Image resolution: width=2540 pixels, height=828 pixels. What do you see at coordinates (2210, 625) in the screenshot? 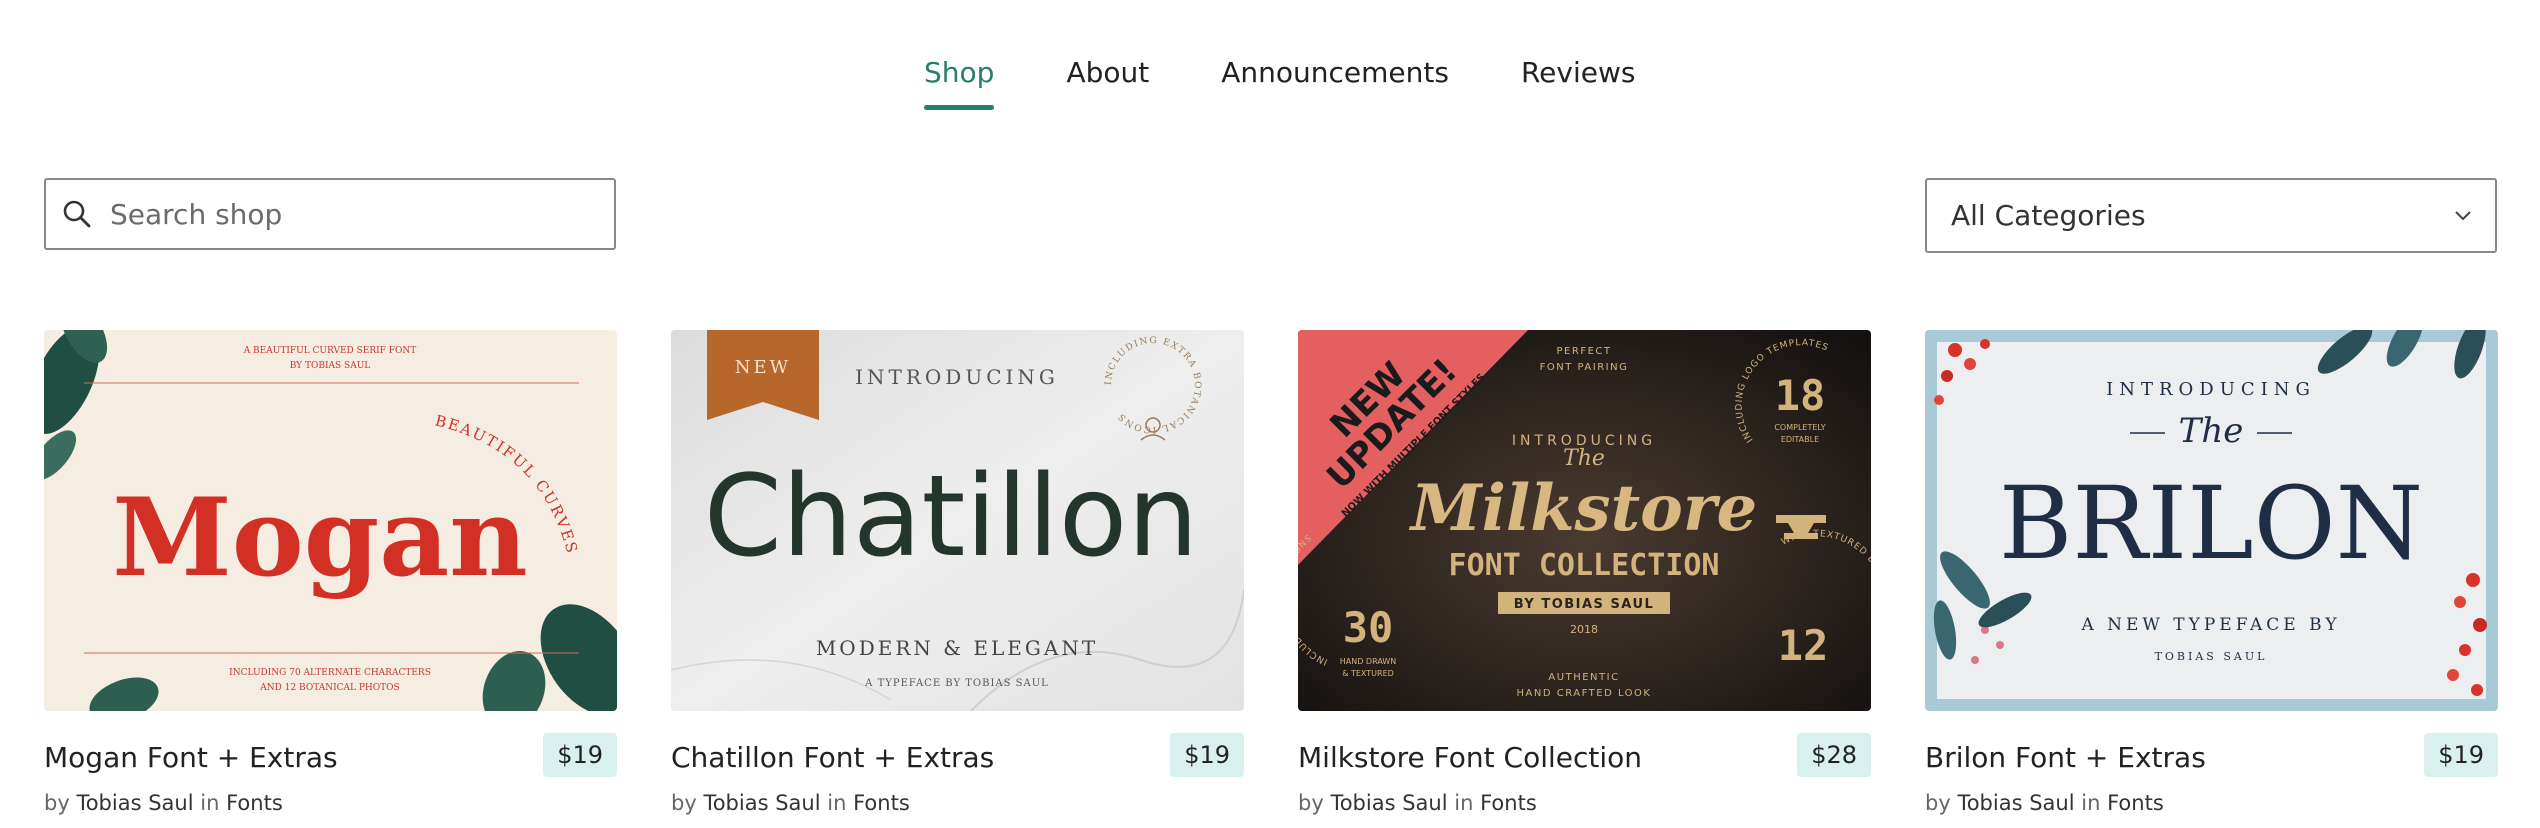
I see `art-text: A NEW TYPEFACE BY` at bounding box center [2210, 625].